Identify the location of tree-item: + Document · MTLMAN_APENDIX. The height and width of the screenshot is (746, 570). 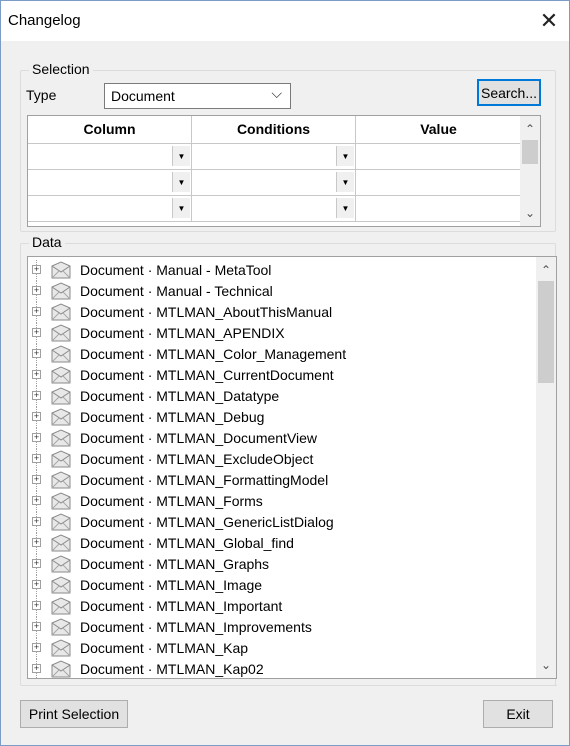
(278, 333).